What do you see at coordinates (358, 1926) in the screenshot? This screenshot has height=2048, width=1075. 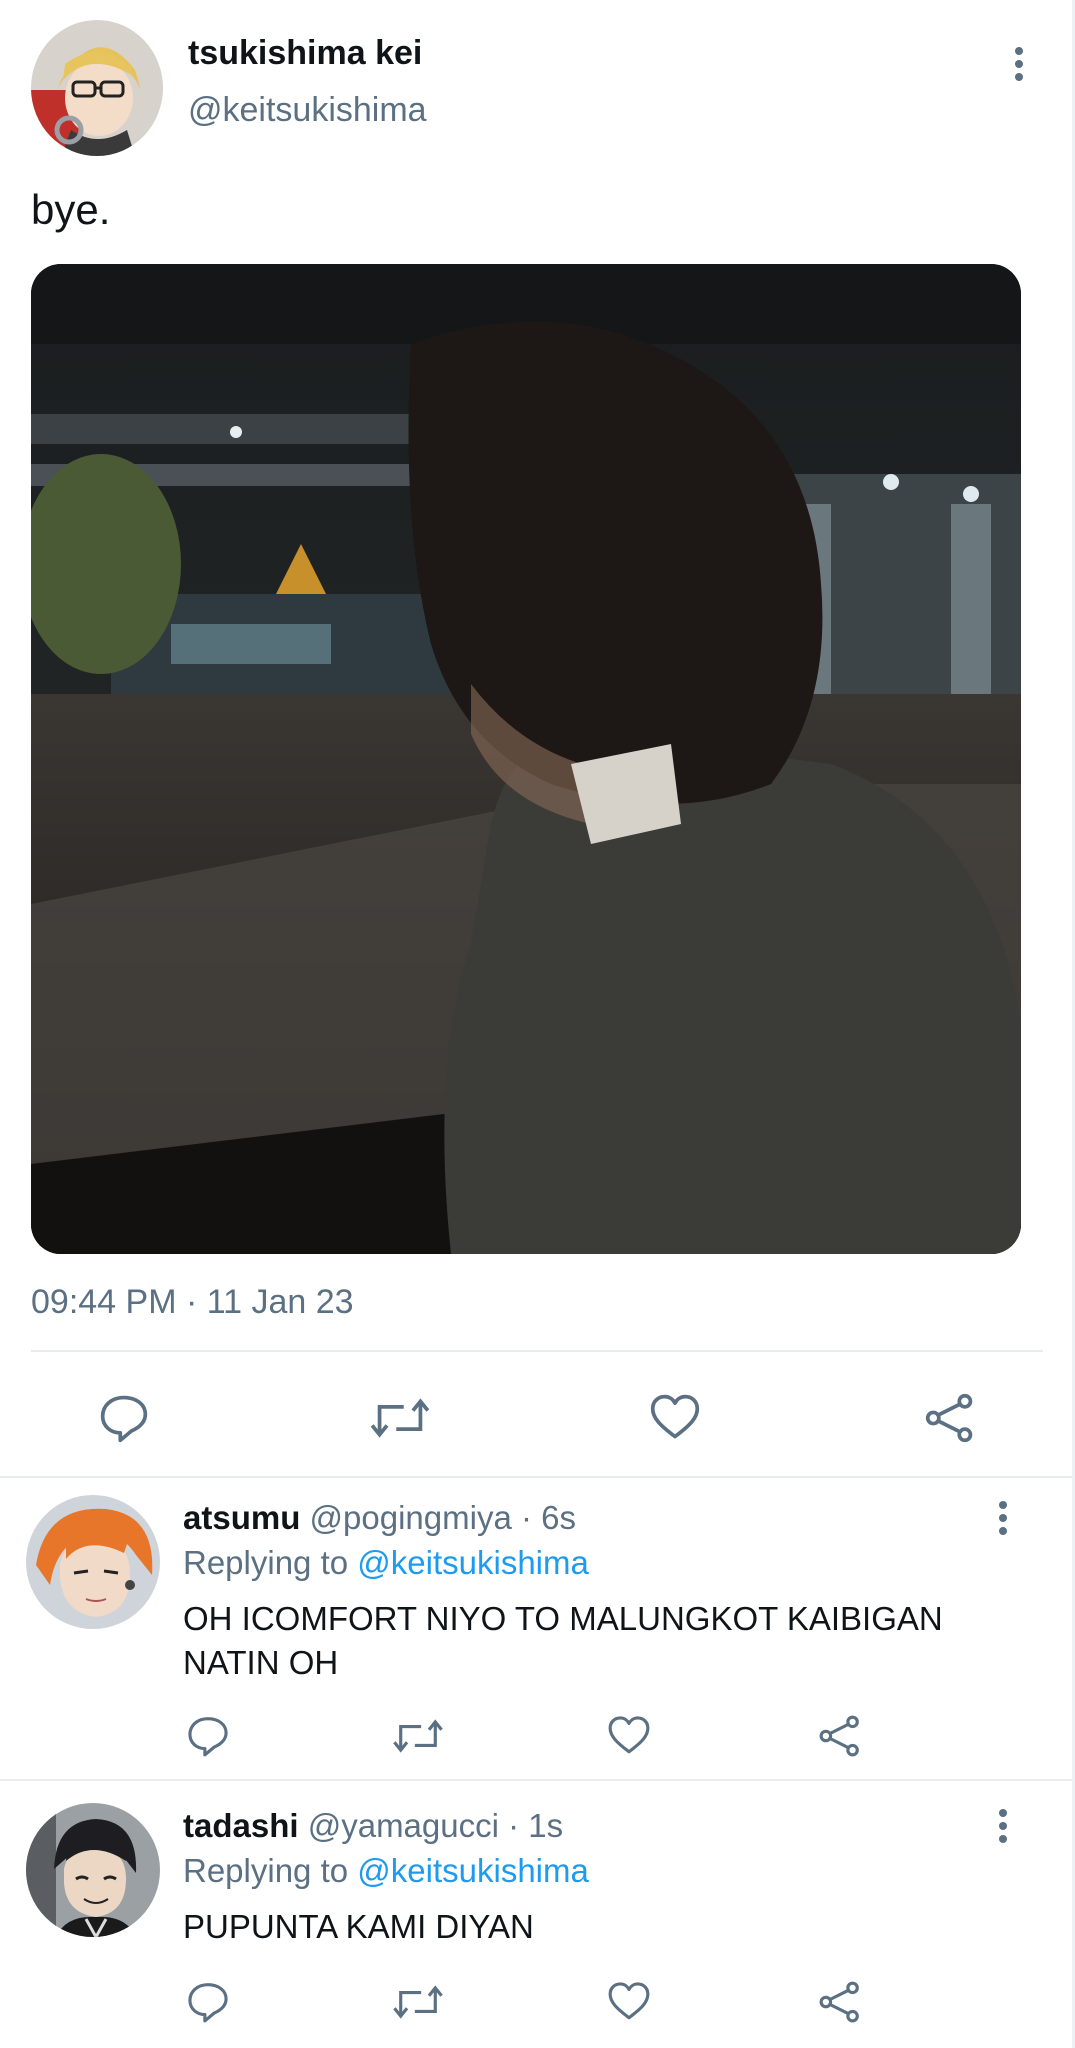 I see `reply-text: PUPUNTA KAMI DIYAN` at bounding box center [358, 1926].